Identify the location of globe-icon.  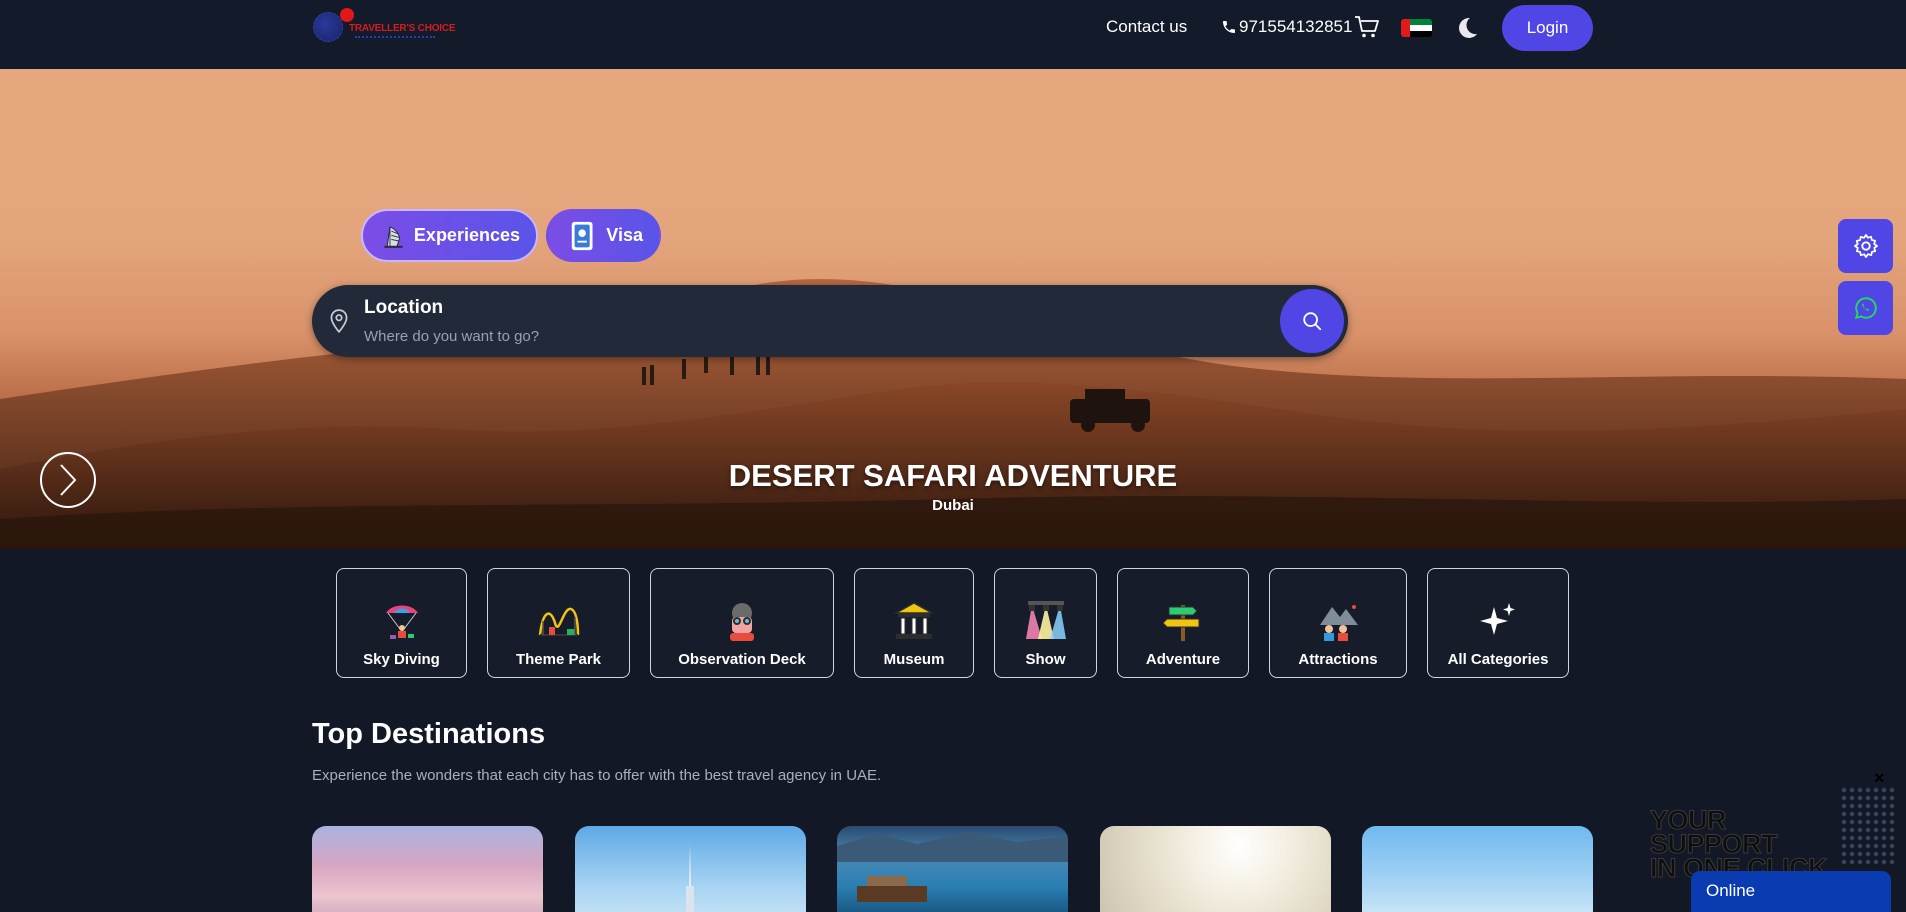
(328, 27).